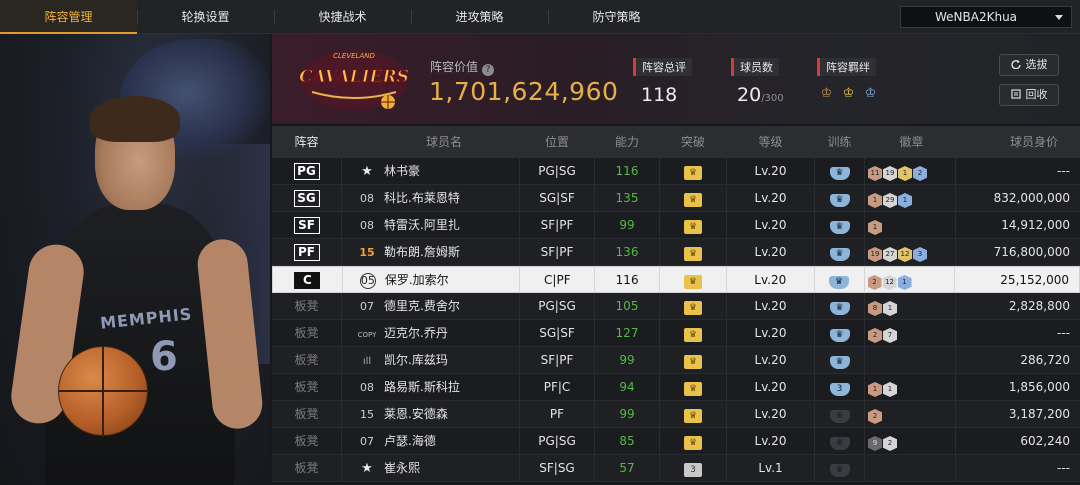 This screenshot has height=485, width=1080. What do you see at coordinates (910, 252) in the screenshot?
I see `badges-cell: 19 27 12 3` at bounding box center [910, 252].